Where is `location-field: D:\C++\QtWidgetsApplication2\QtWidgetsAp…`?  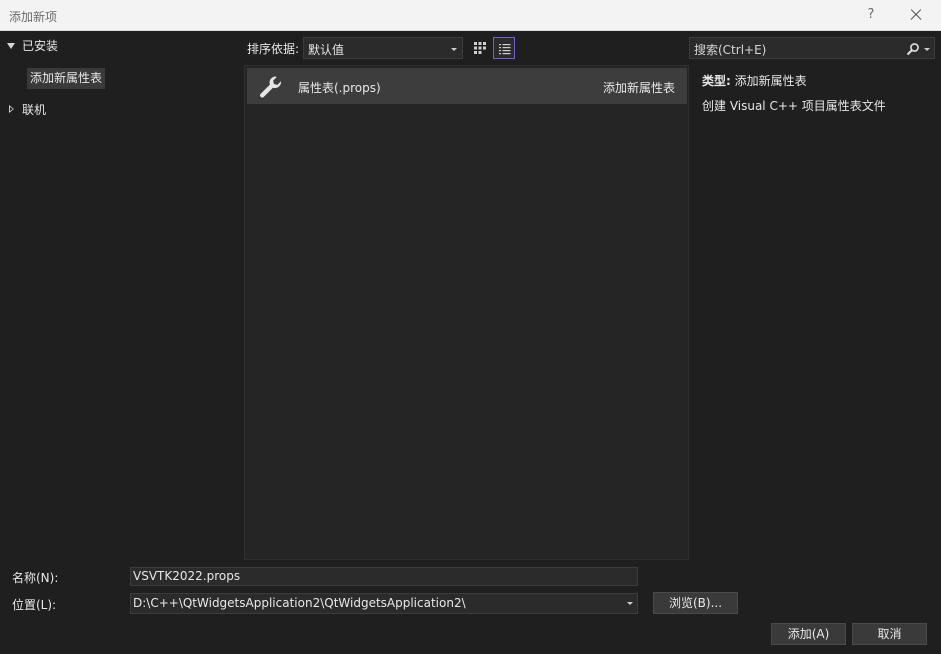 location-field: D:\C++\QtWidgetsApplication2\QtWidgetsAp… is located at coordinates (384, 603).